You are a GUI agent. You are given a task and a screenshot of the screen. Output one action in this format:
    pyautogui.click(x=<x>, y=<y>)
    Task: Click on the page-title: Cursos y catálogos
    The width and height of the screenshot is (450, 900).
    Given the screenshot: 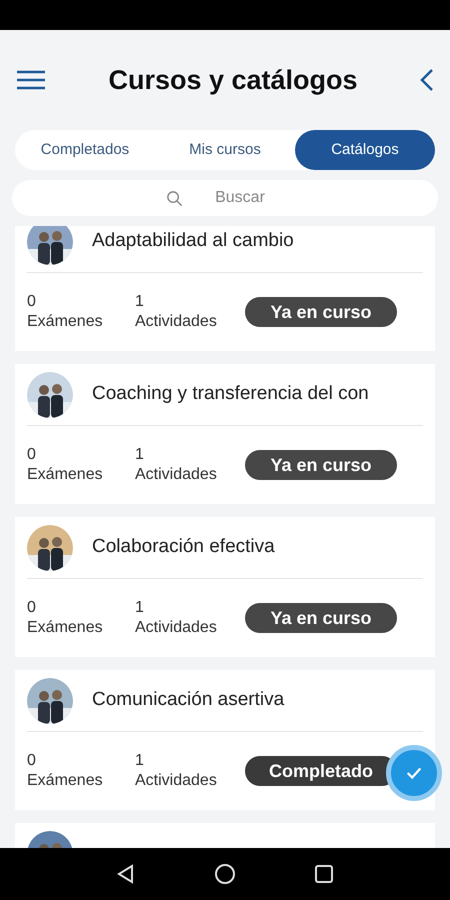 What is the action you would take?
    pyautogui.click(x=233, y=80)
    